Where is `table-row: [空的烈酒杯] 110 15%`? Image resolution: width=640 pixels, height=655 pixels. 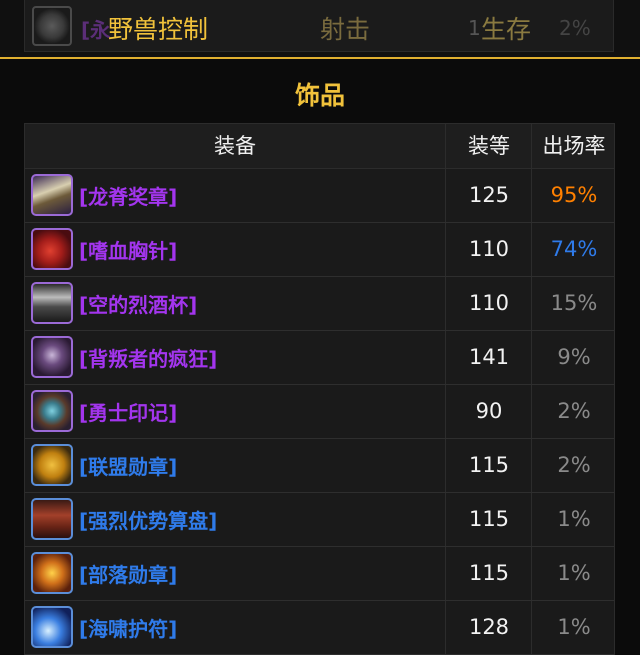
table-row: [空的烈酒杯] 110 15% is located at coordinates (319, 304).